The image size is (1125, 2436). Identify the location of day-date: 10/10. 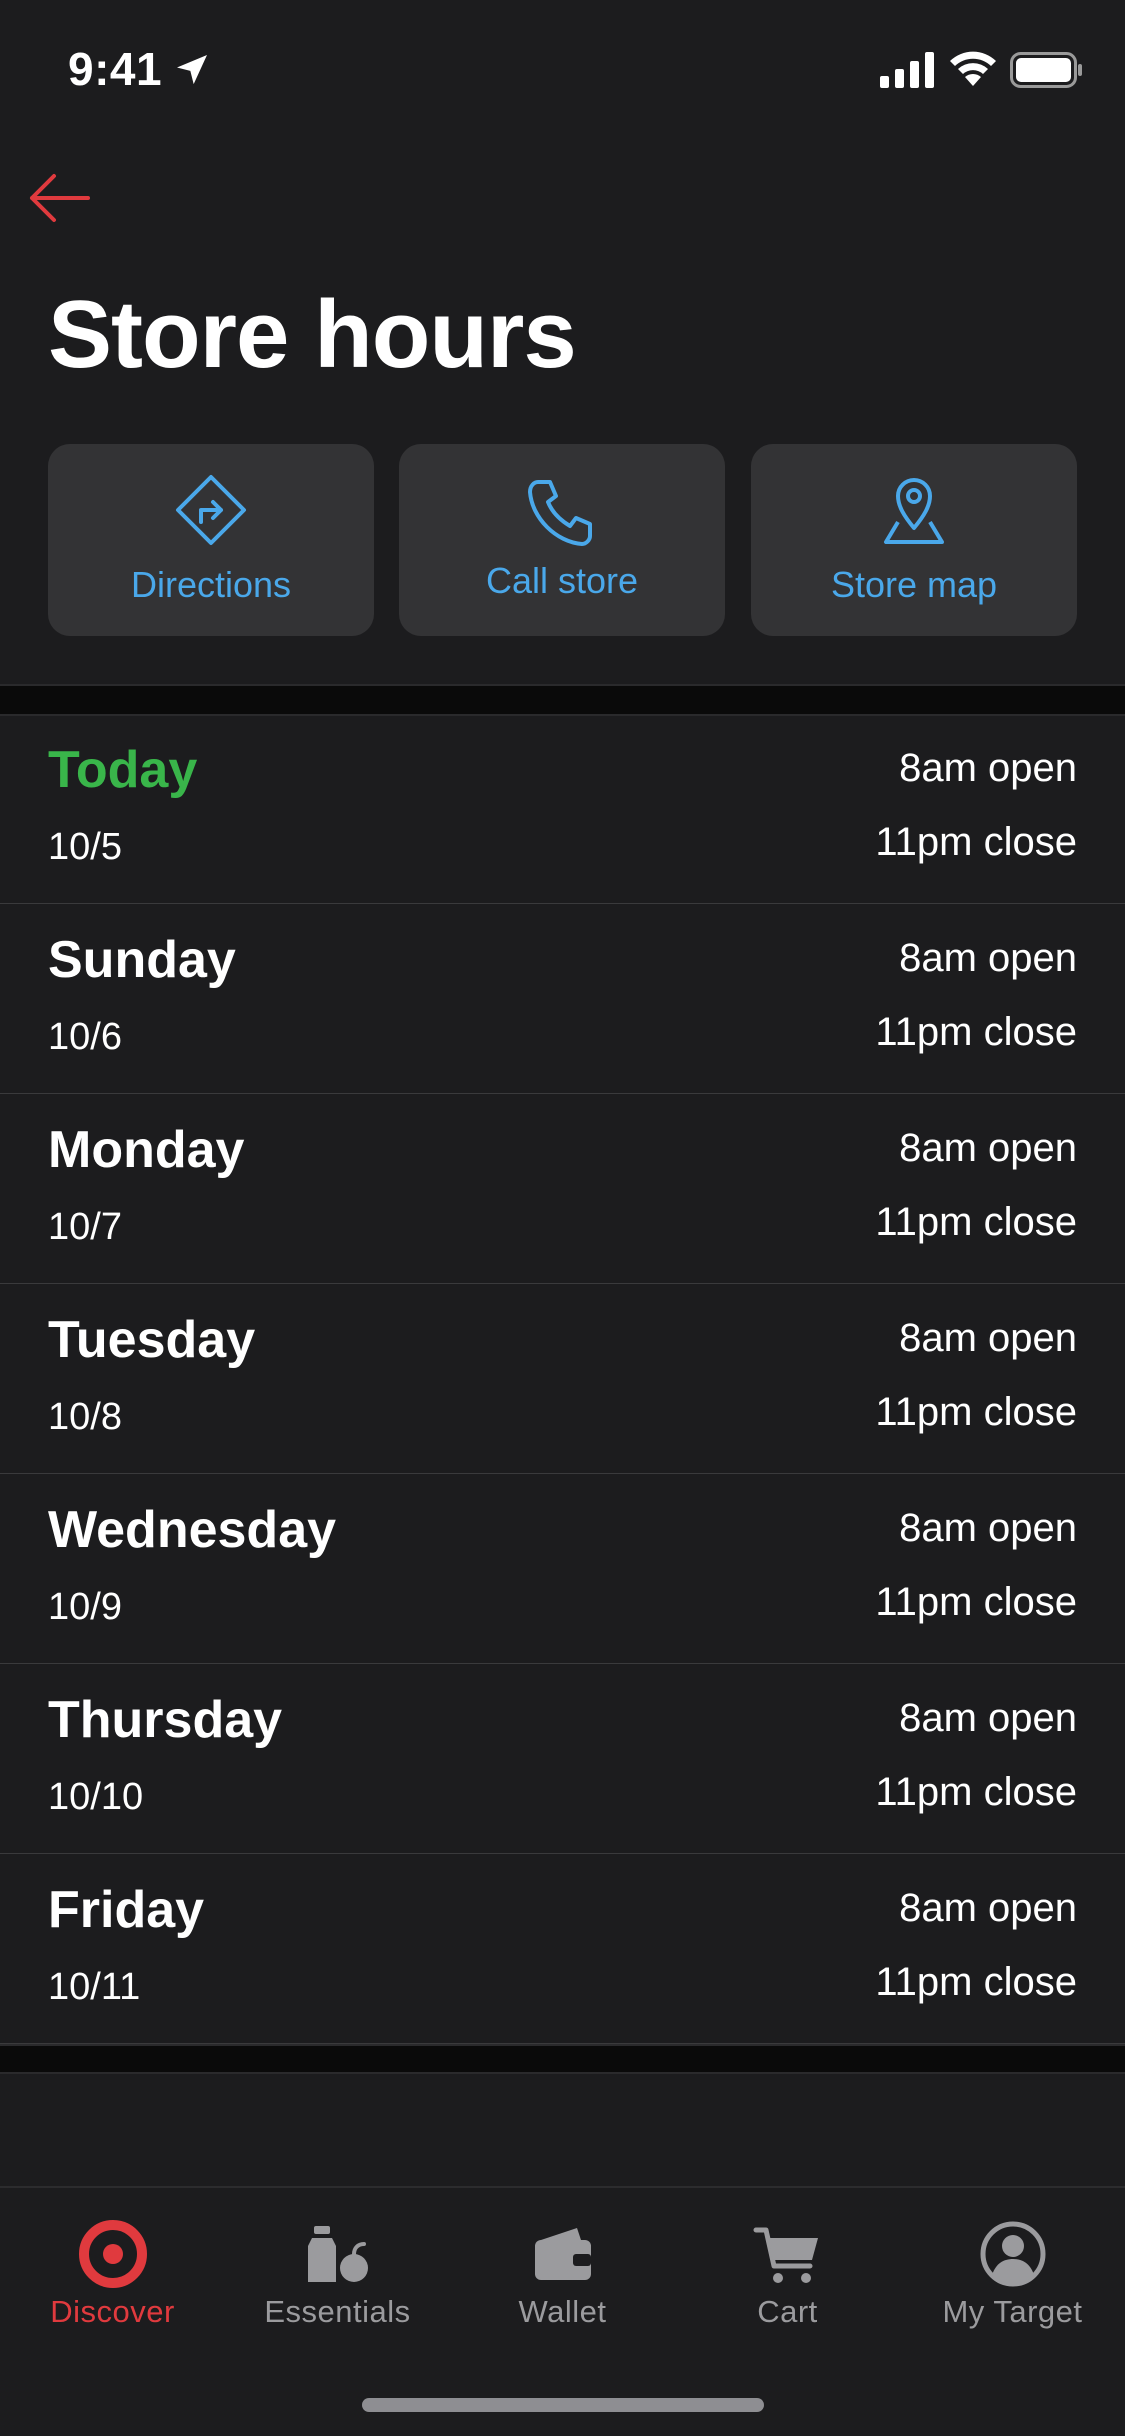
(96, 1797).